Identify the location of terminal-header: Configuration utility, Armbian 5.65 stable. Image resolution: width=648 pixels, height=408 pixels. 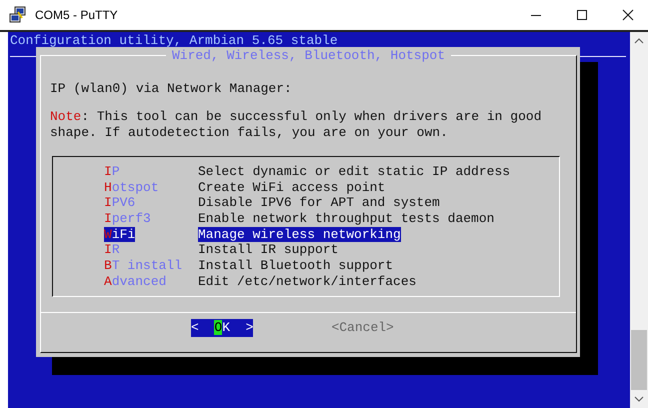
(174, 40).